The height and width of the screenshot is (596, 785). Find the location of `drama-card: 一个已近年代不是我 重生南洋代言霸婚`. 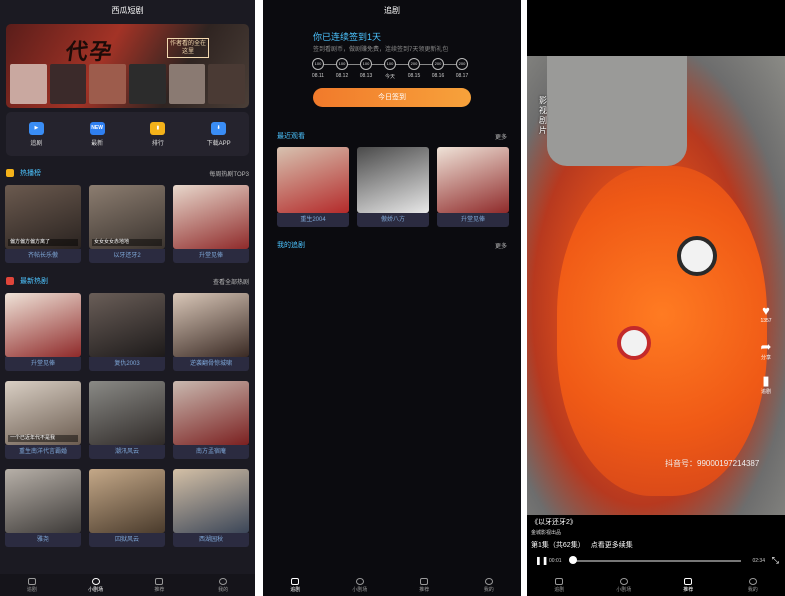

drama-card: 一个已近年代不是我 重生南洋代言霸婚 is located at coordinates (43, 420).